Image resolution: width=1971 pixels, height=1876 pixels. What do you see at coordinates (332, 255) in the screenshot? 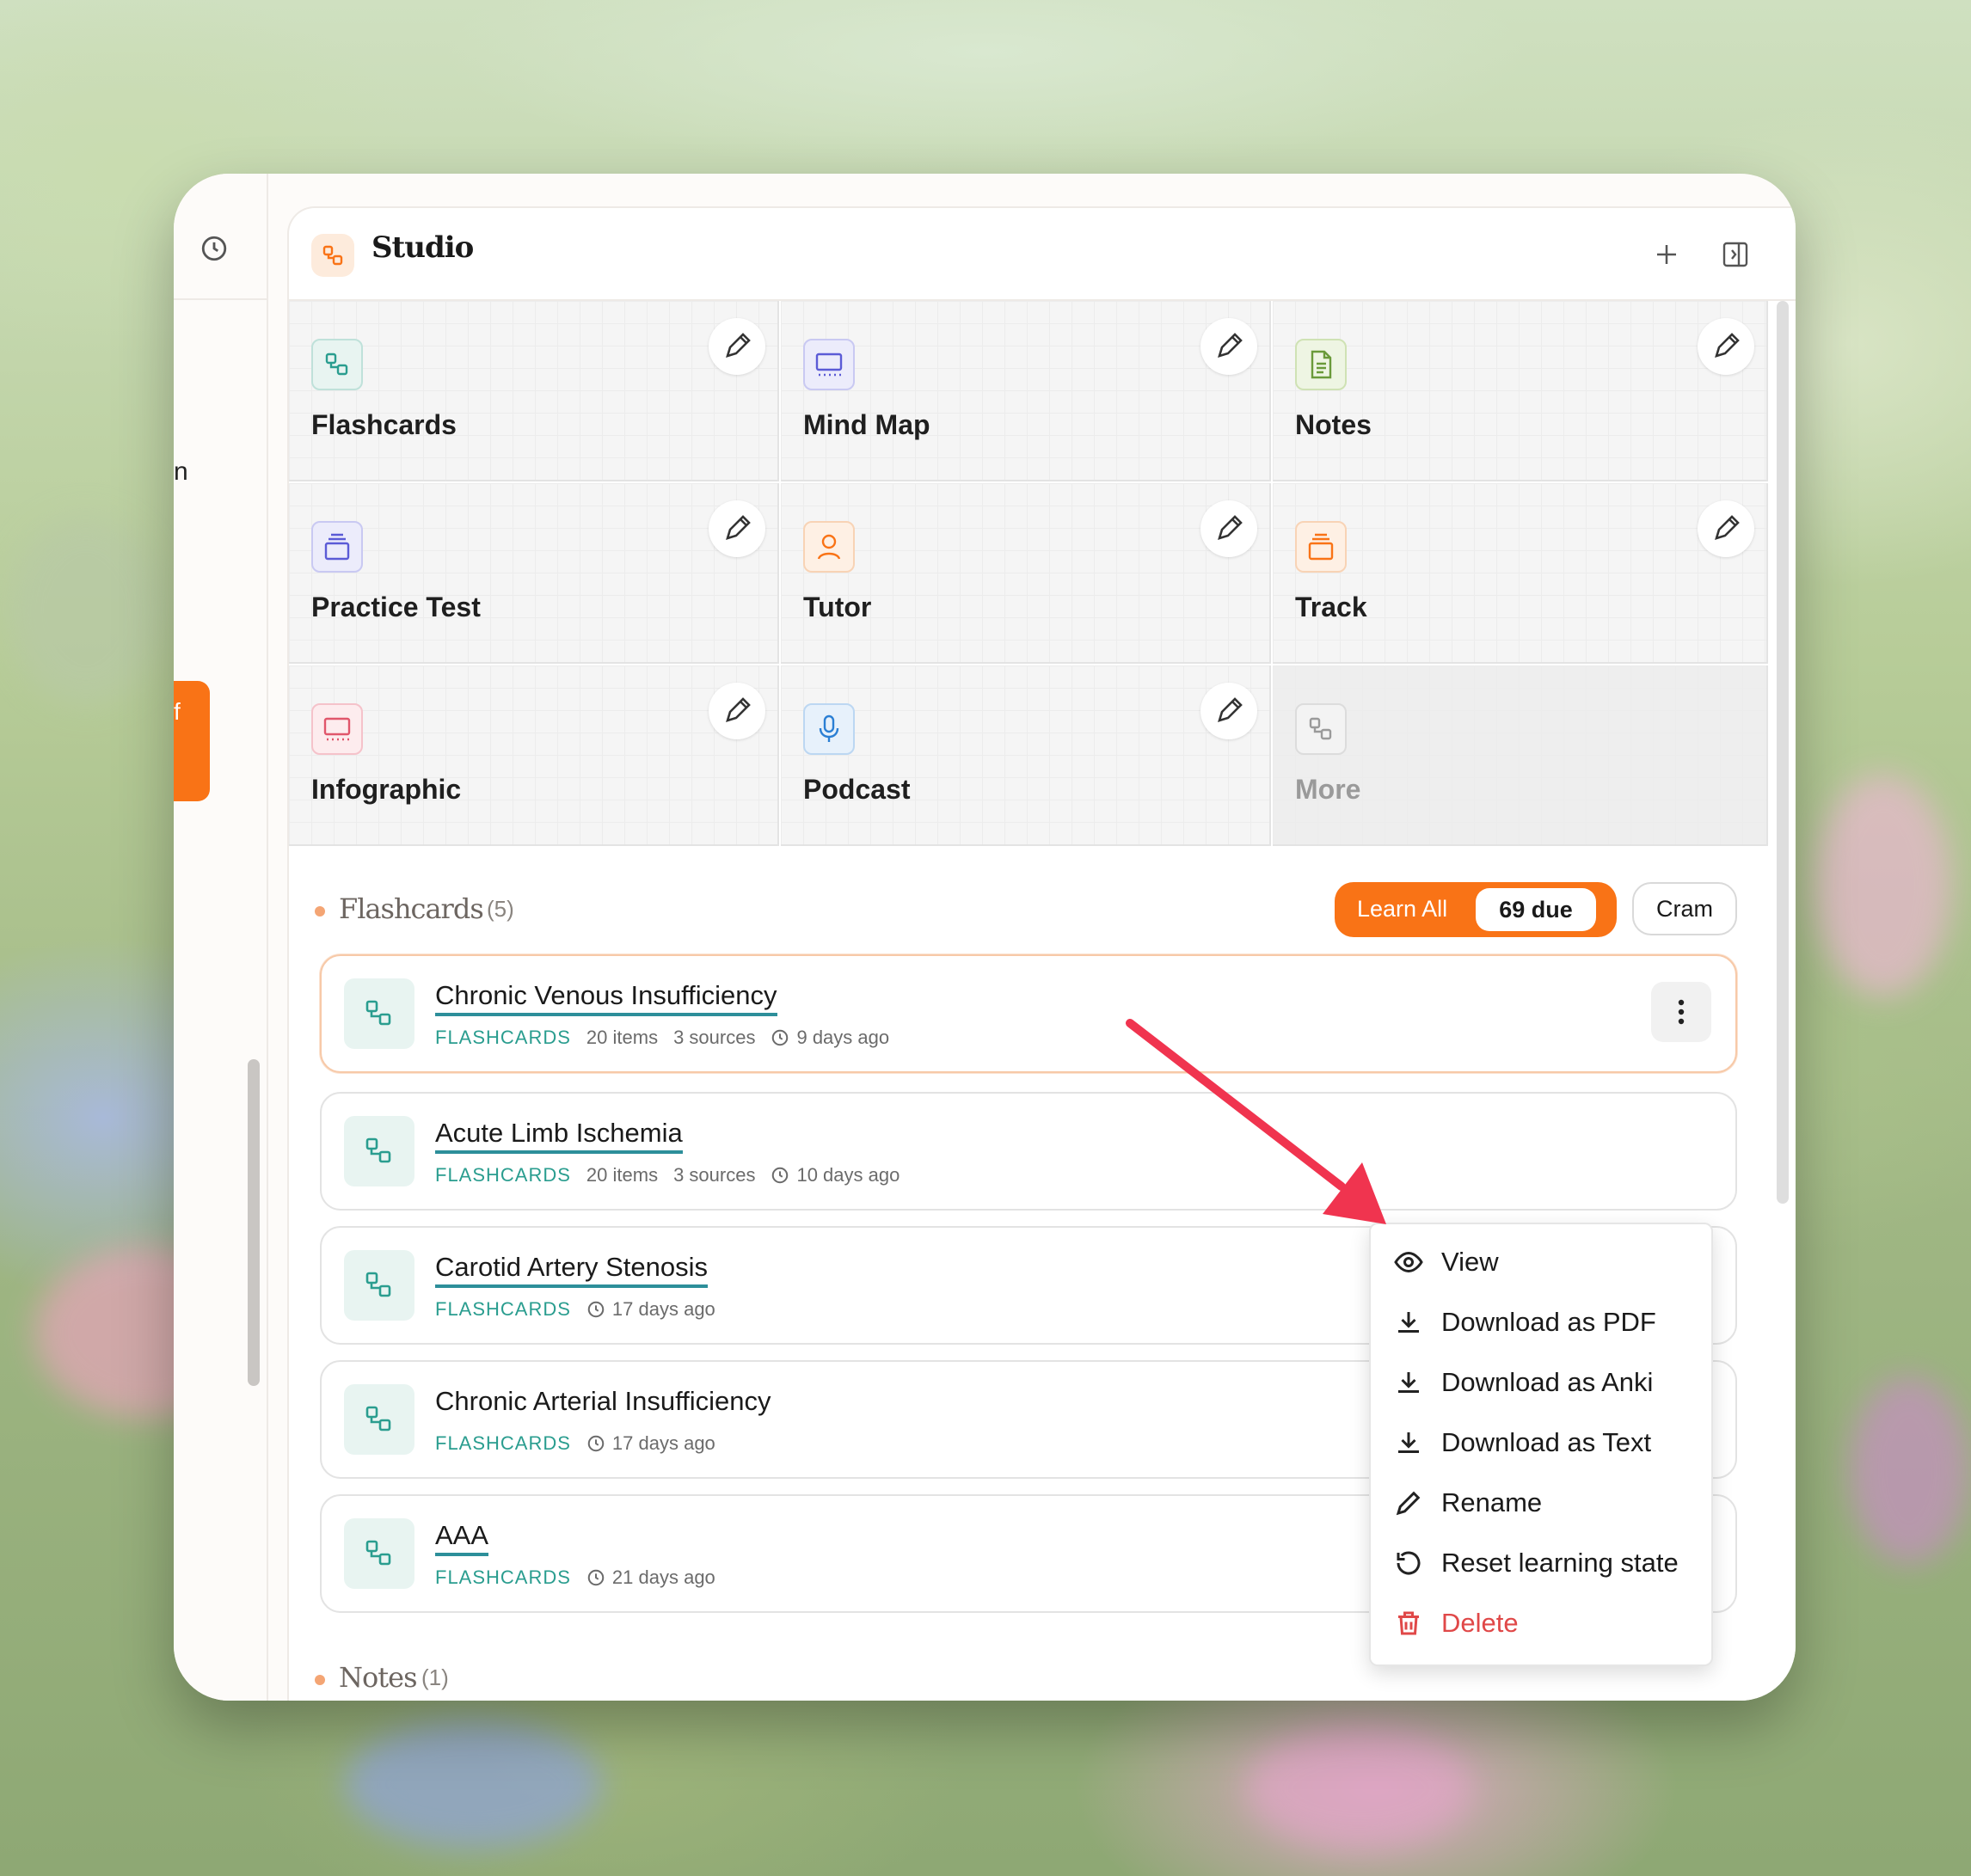
I see `studio-logo-icon` at bounding box center [332, 255].